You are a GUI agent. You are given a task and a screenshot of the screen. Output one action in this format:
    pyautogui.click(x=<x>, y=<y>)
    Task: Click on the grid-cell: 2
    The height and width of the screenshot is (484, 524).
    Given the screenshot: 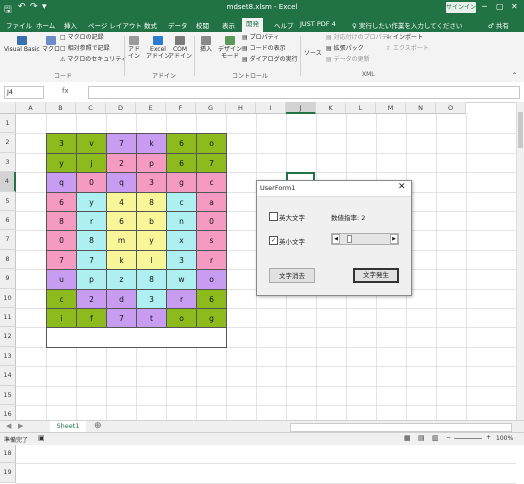 What is the action you would take?
    pyautogui.click(x=91, y=298)
    